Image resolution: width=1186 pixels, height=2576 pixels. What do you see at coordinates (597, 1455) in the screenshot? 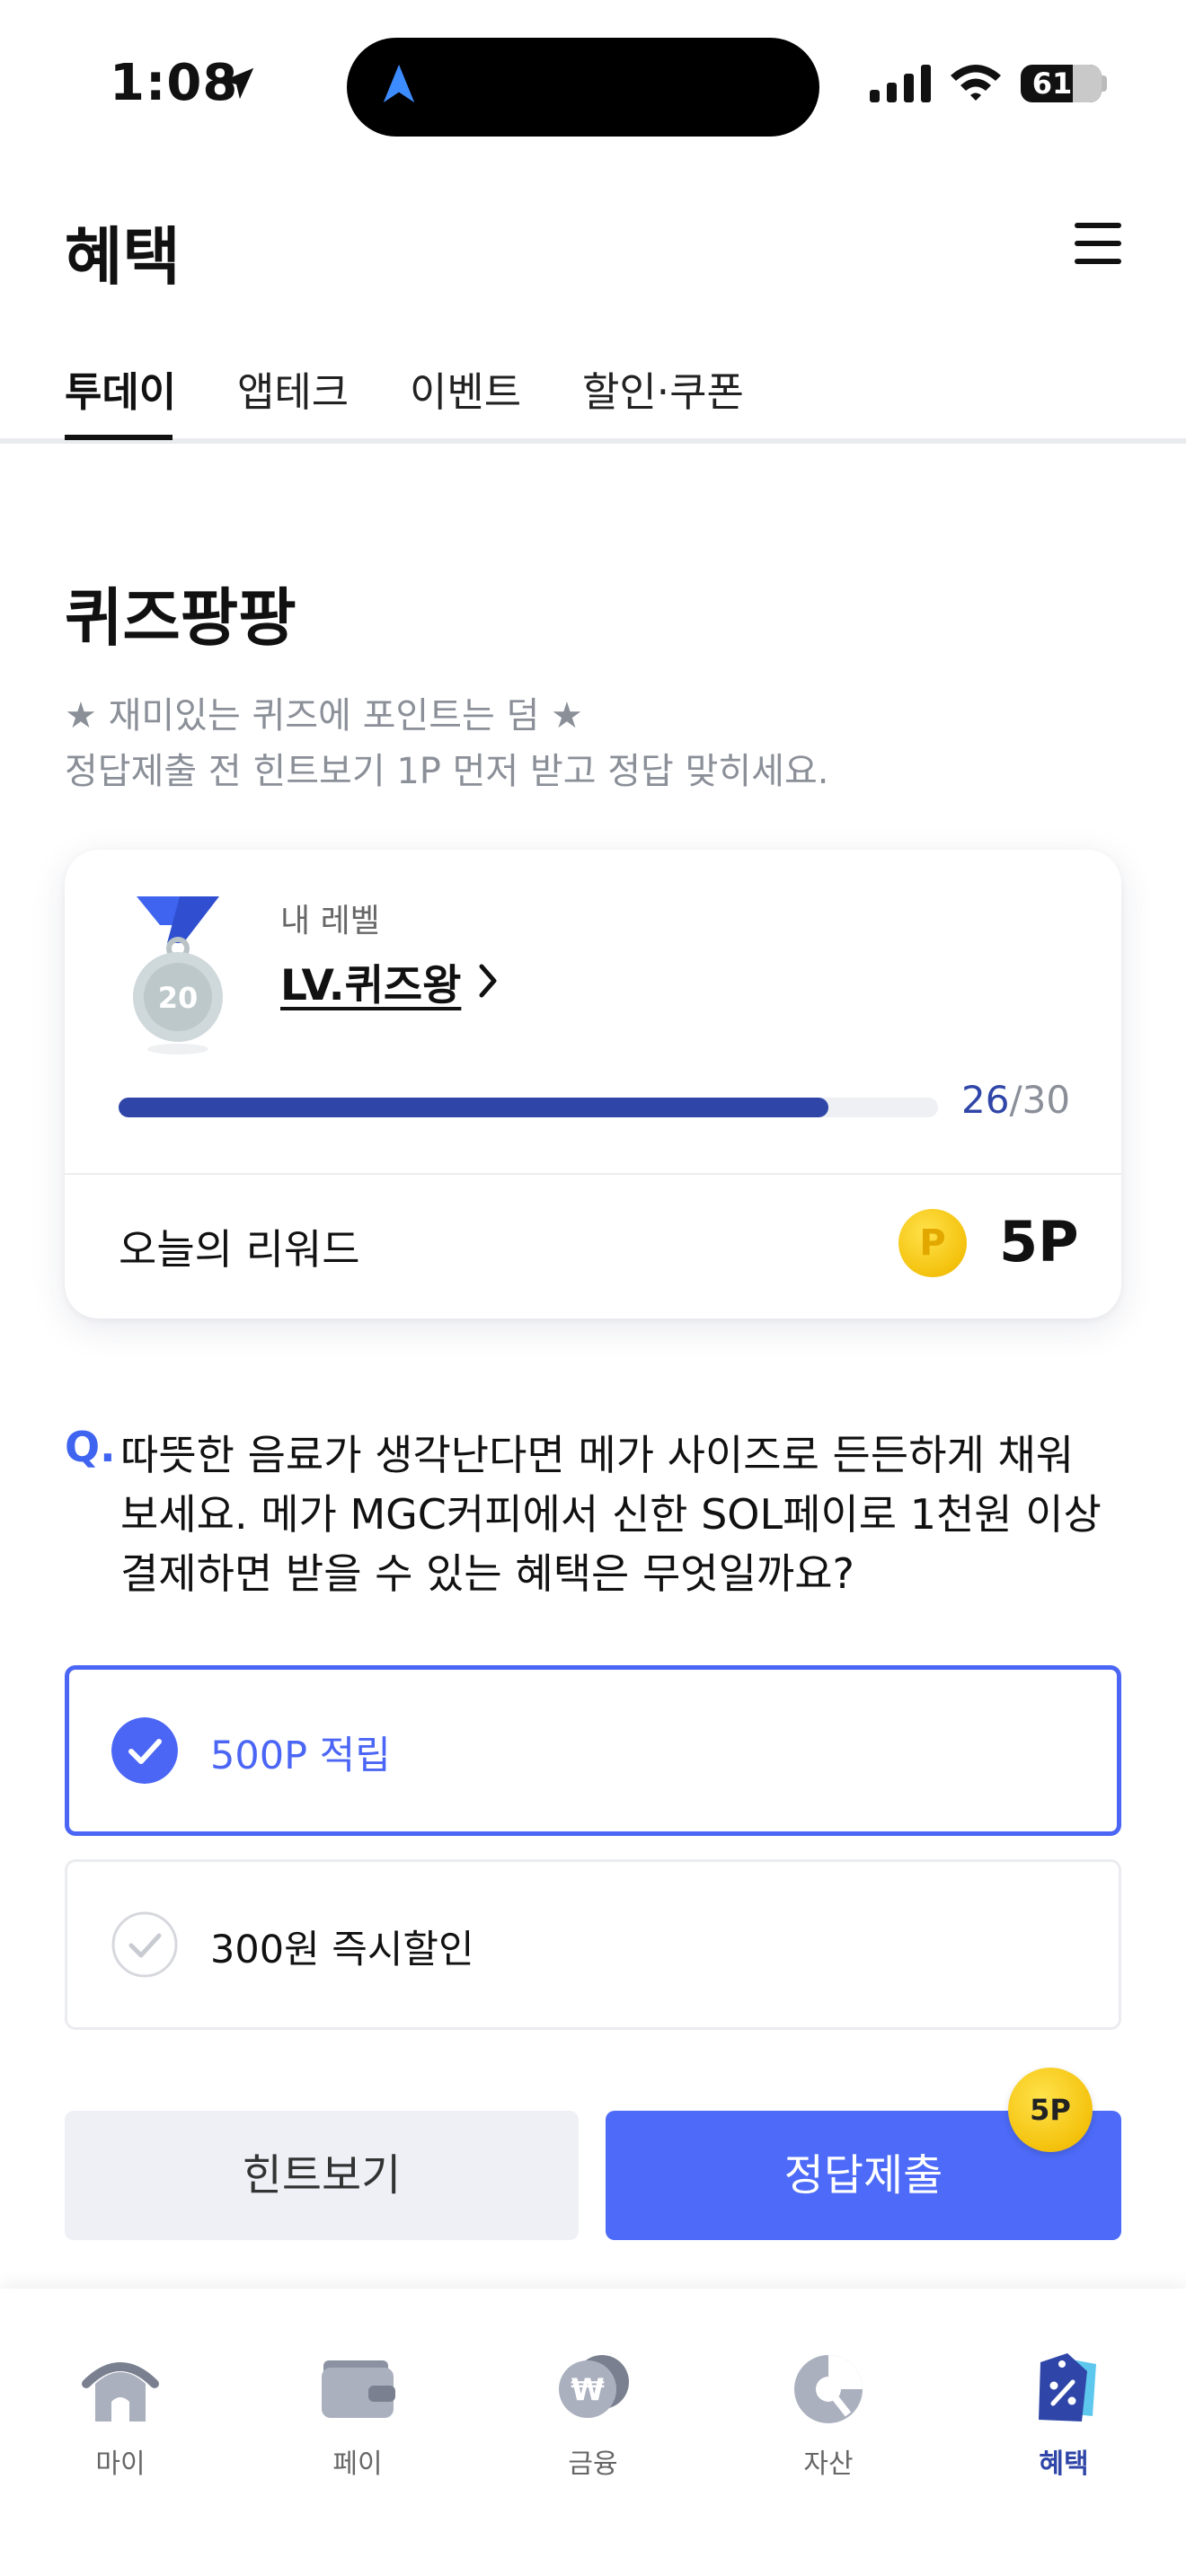
I see `question-line1: 따뜻한 음료가 생각난다면 메가 사이즈로 든든하게 채워` at bounding box center [597, 1455].